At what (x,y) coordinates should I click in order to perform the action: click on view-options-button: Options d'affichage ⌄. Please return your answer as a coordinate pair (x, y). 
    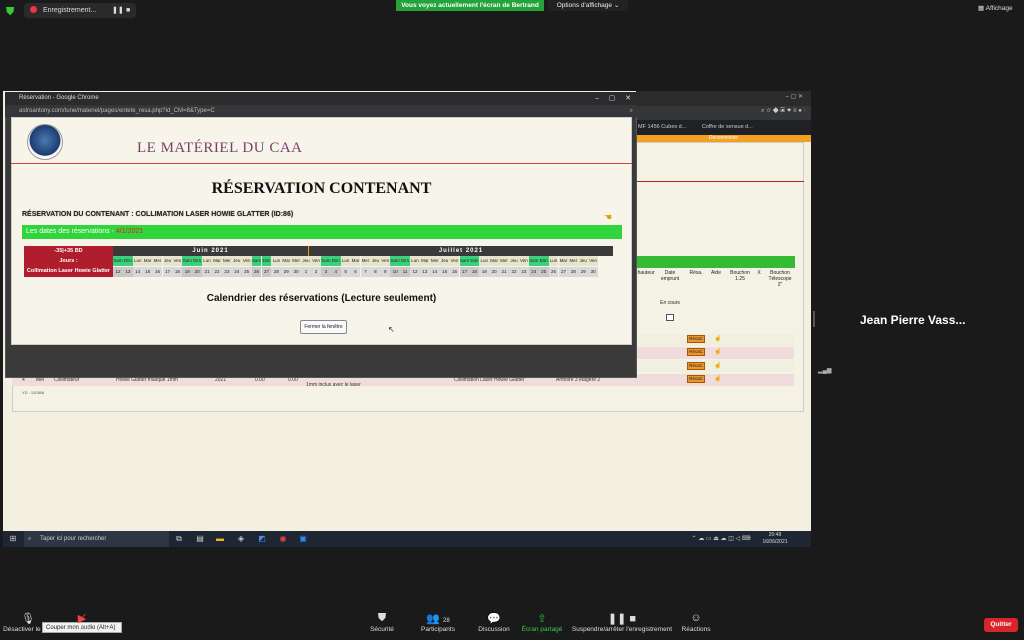
    Looking at the image, I should click on (588, 5).